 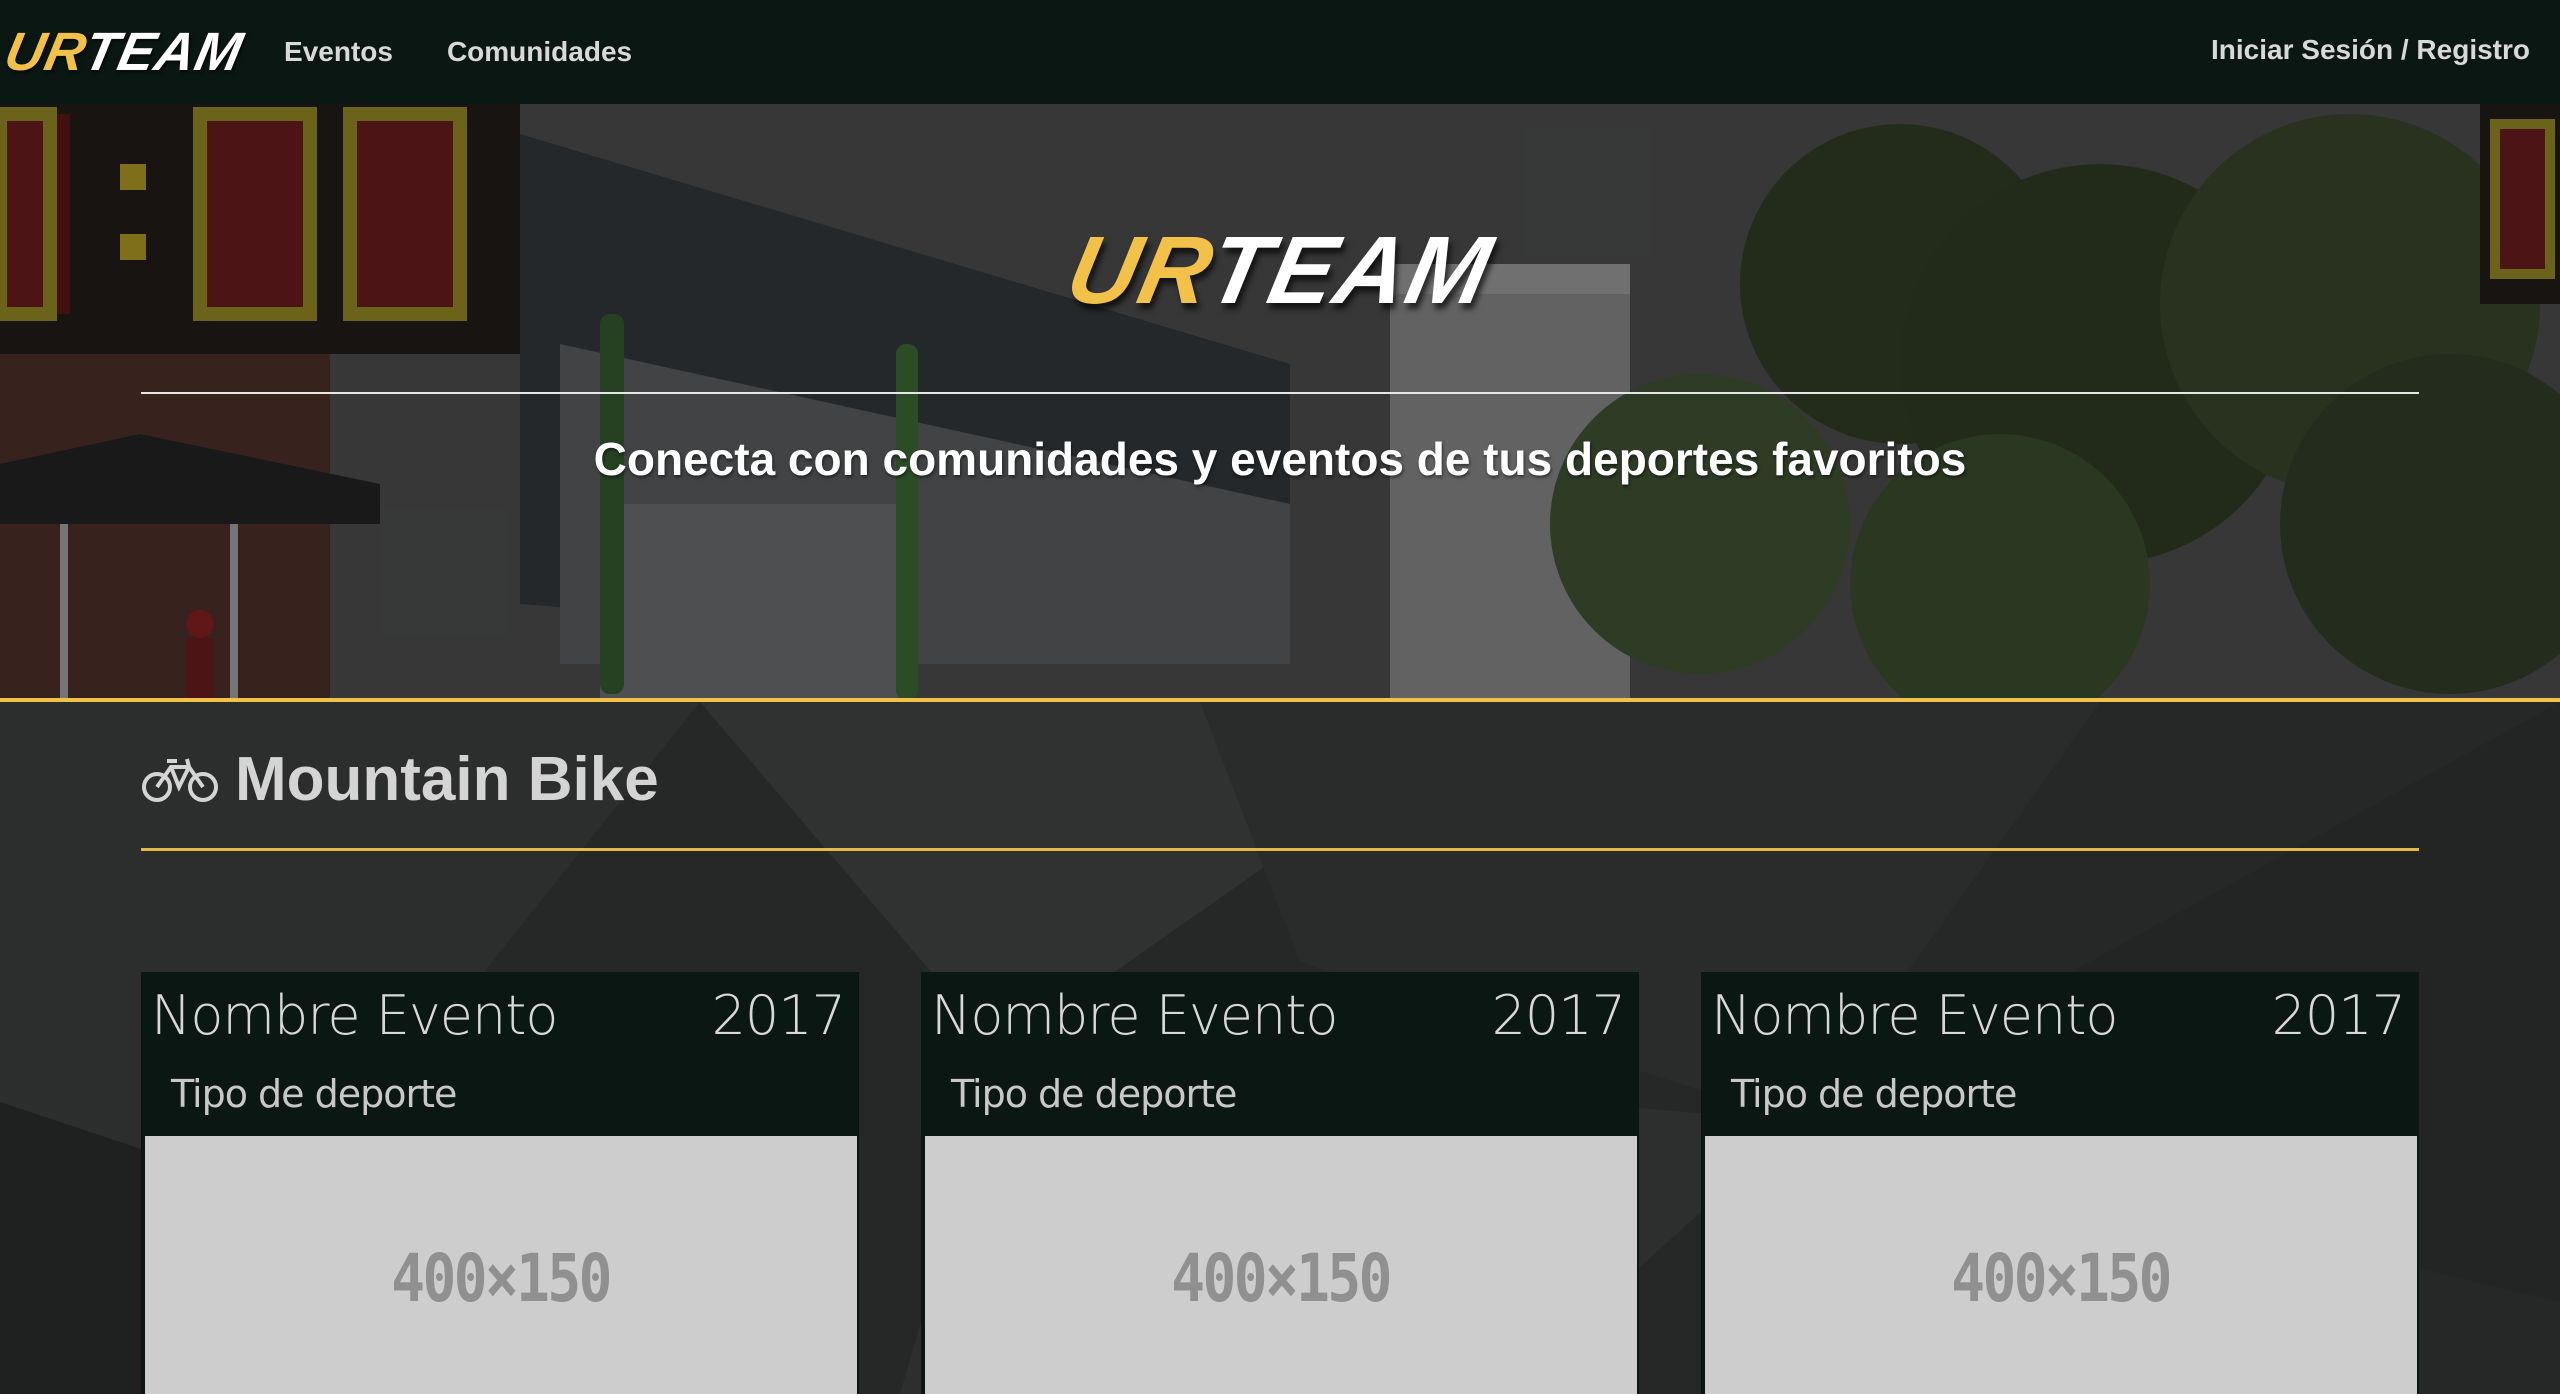 What do you see at coordinates (180, 780) in the screenshot?
I see `bicycle-icon` at bounding box center [180, 780].